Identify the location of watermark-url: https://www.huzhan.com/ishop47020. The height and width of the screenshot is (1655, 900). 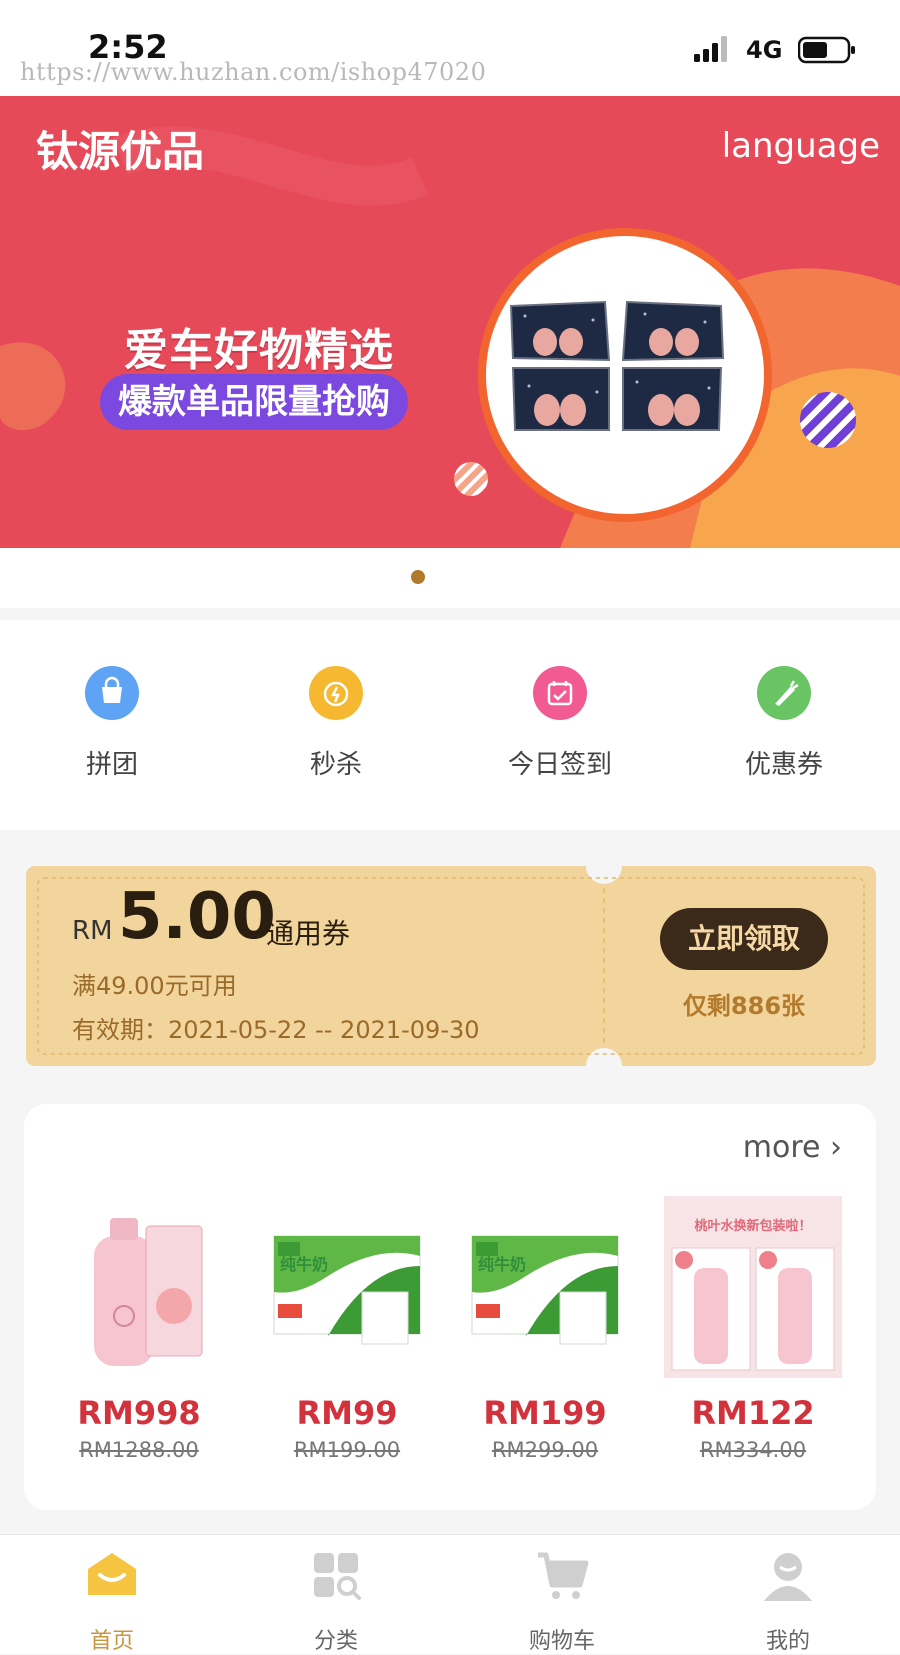
(253, 72).